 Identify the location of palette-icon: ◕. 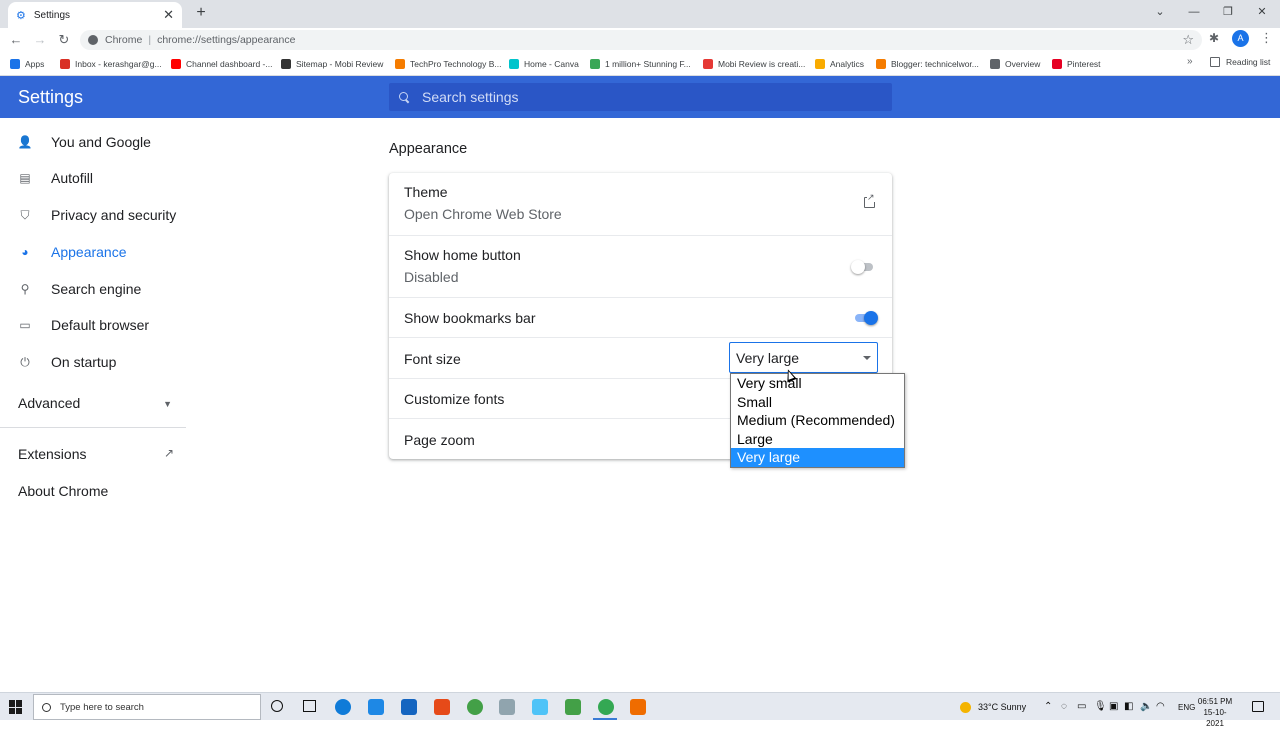
(25, 252).